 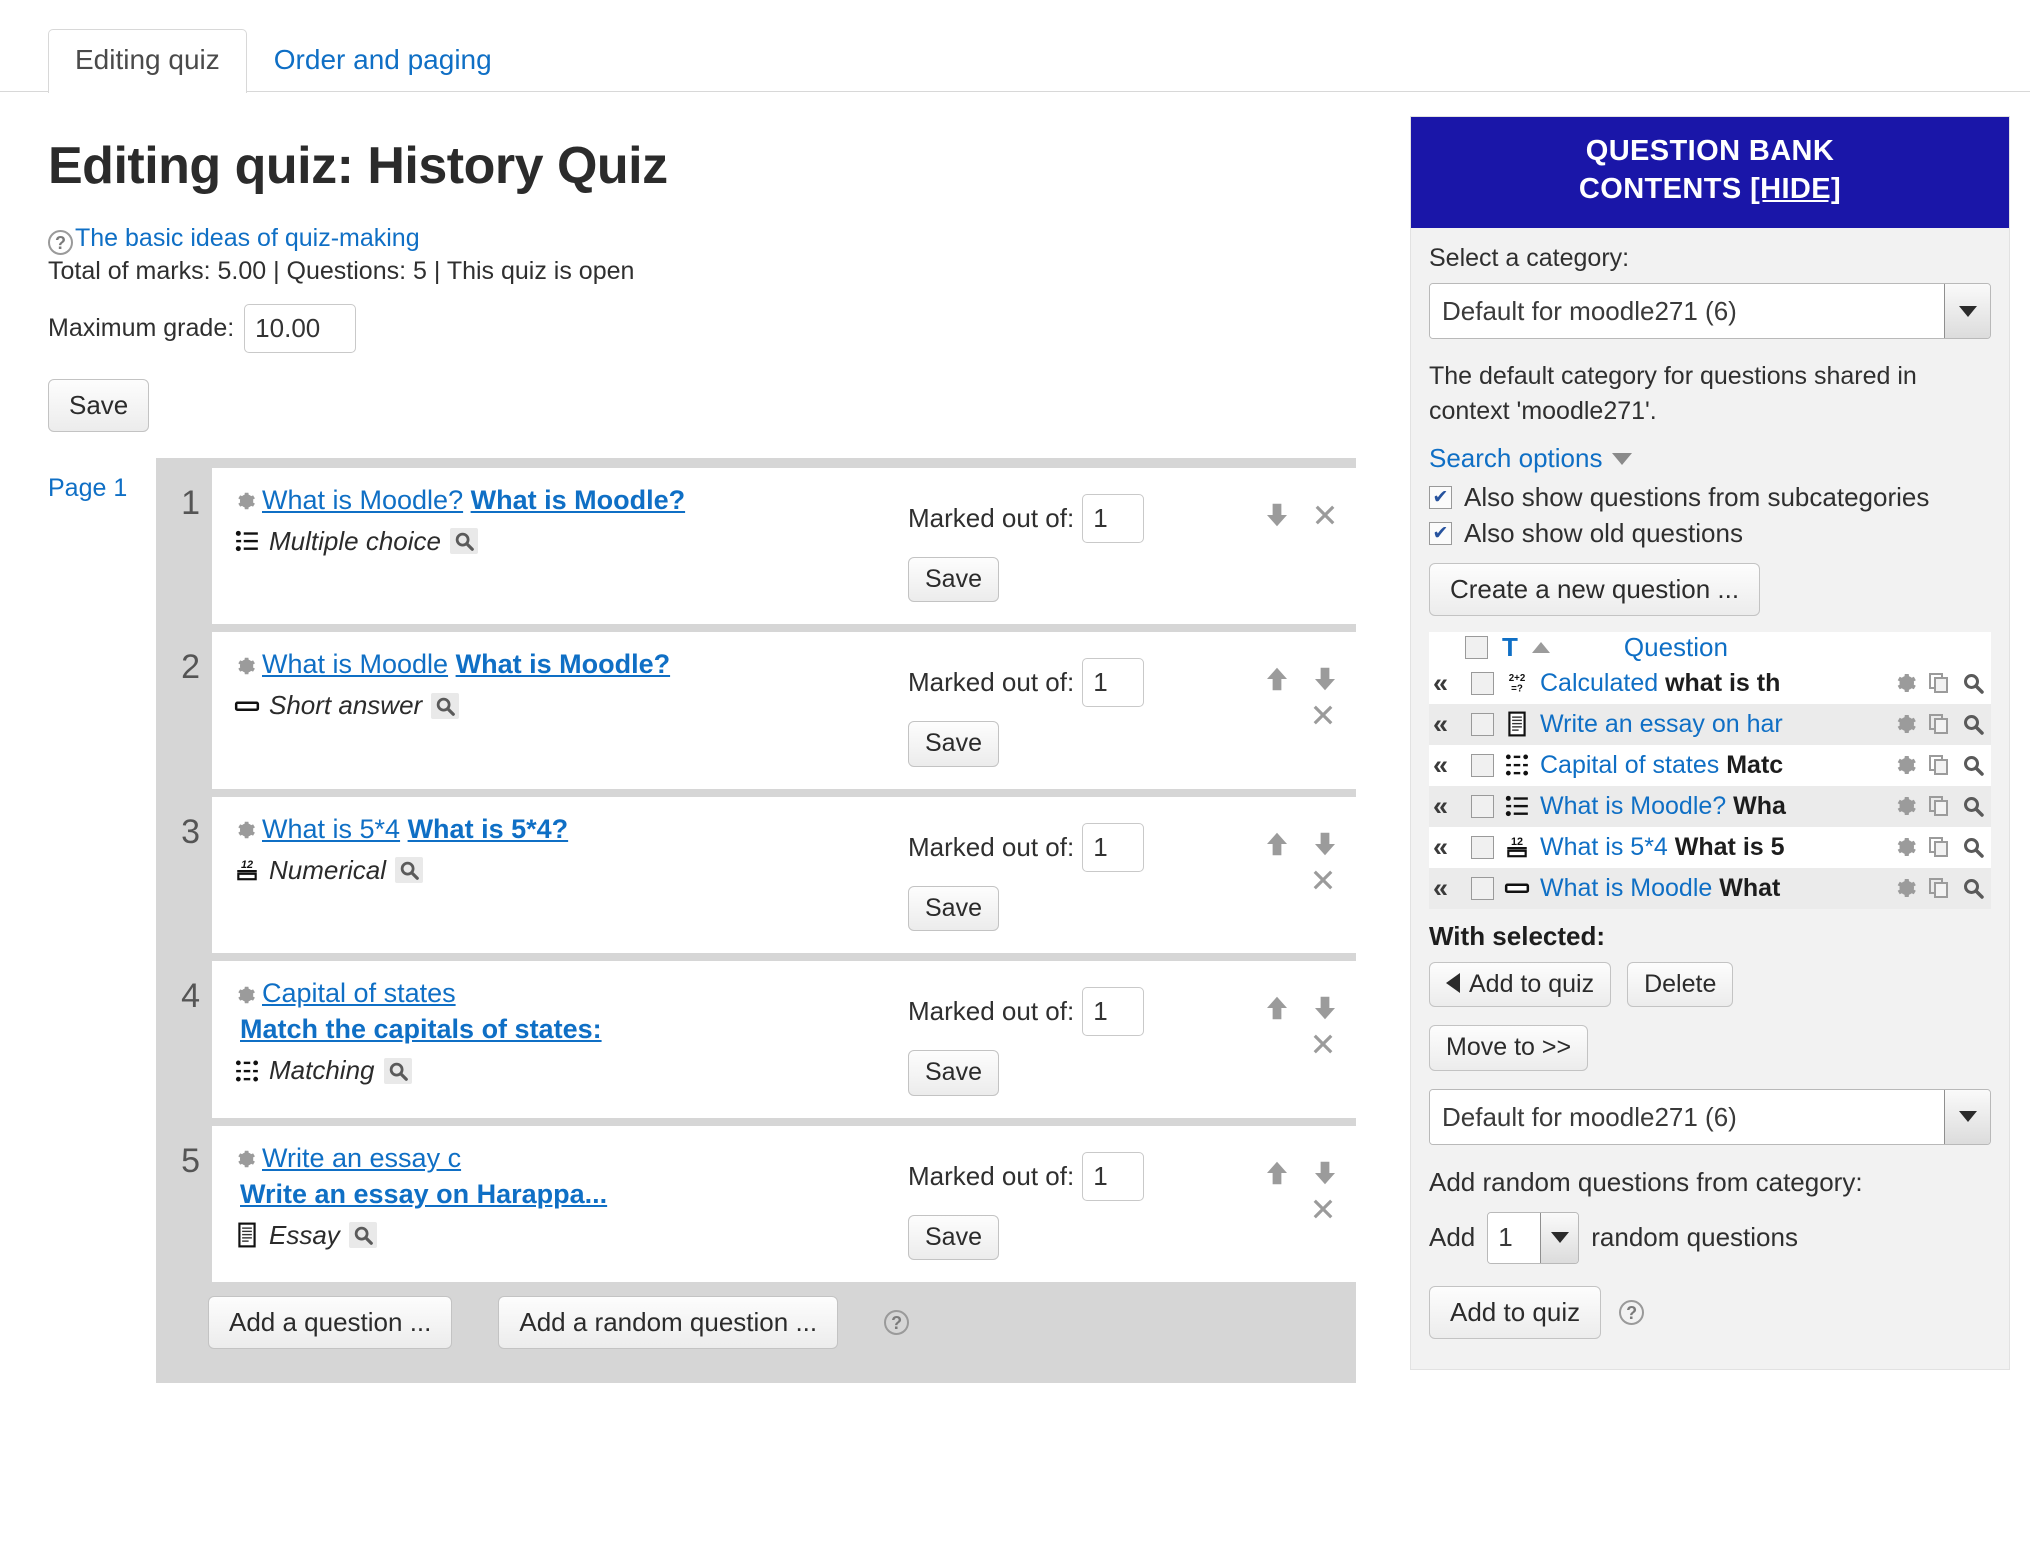 What do you see at coordinates (355, 664) in the screenshot?
I see `question-name-link: What is Moodle` at bounding box center [355, 664].